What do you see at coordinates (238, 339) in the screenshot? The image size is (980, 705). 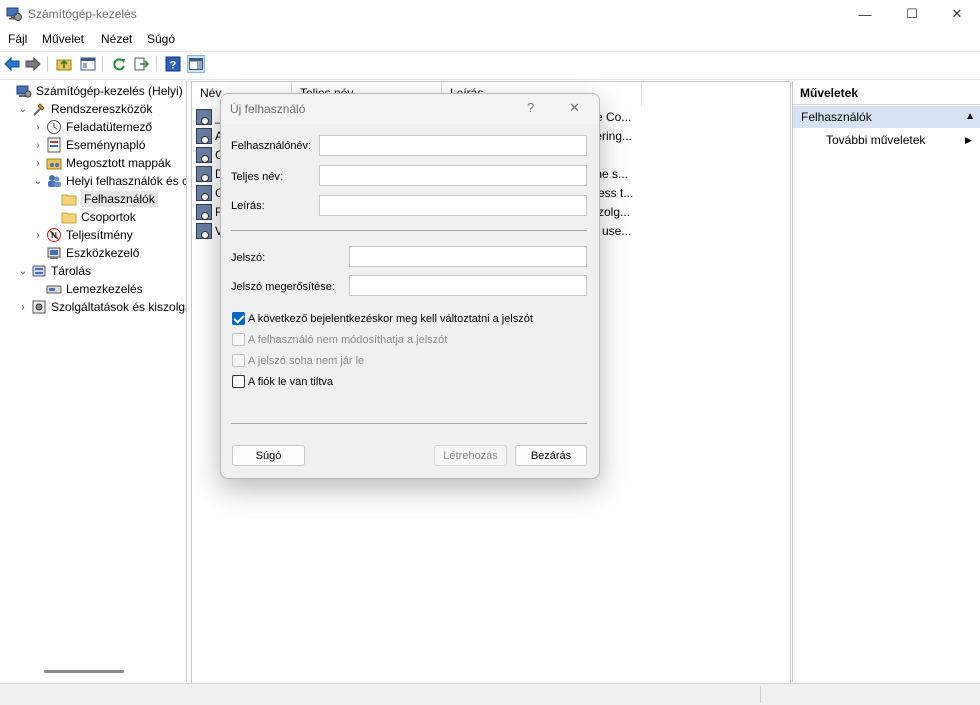 I see `cannot-change-password-checkbox` at bounding box center [238, 339].